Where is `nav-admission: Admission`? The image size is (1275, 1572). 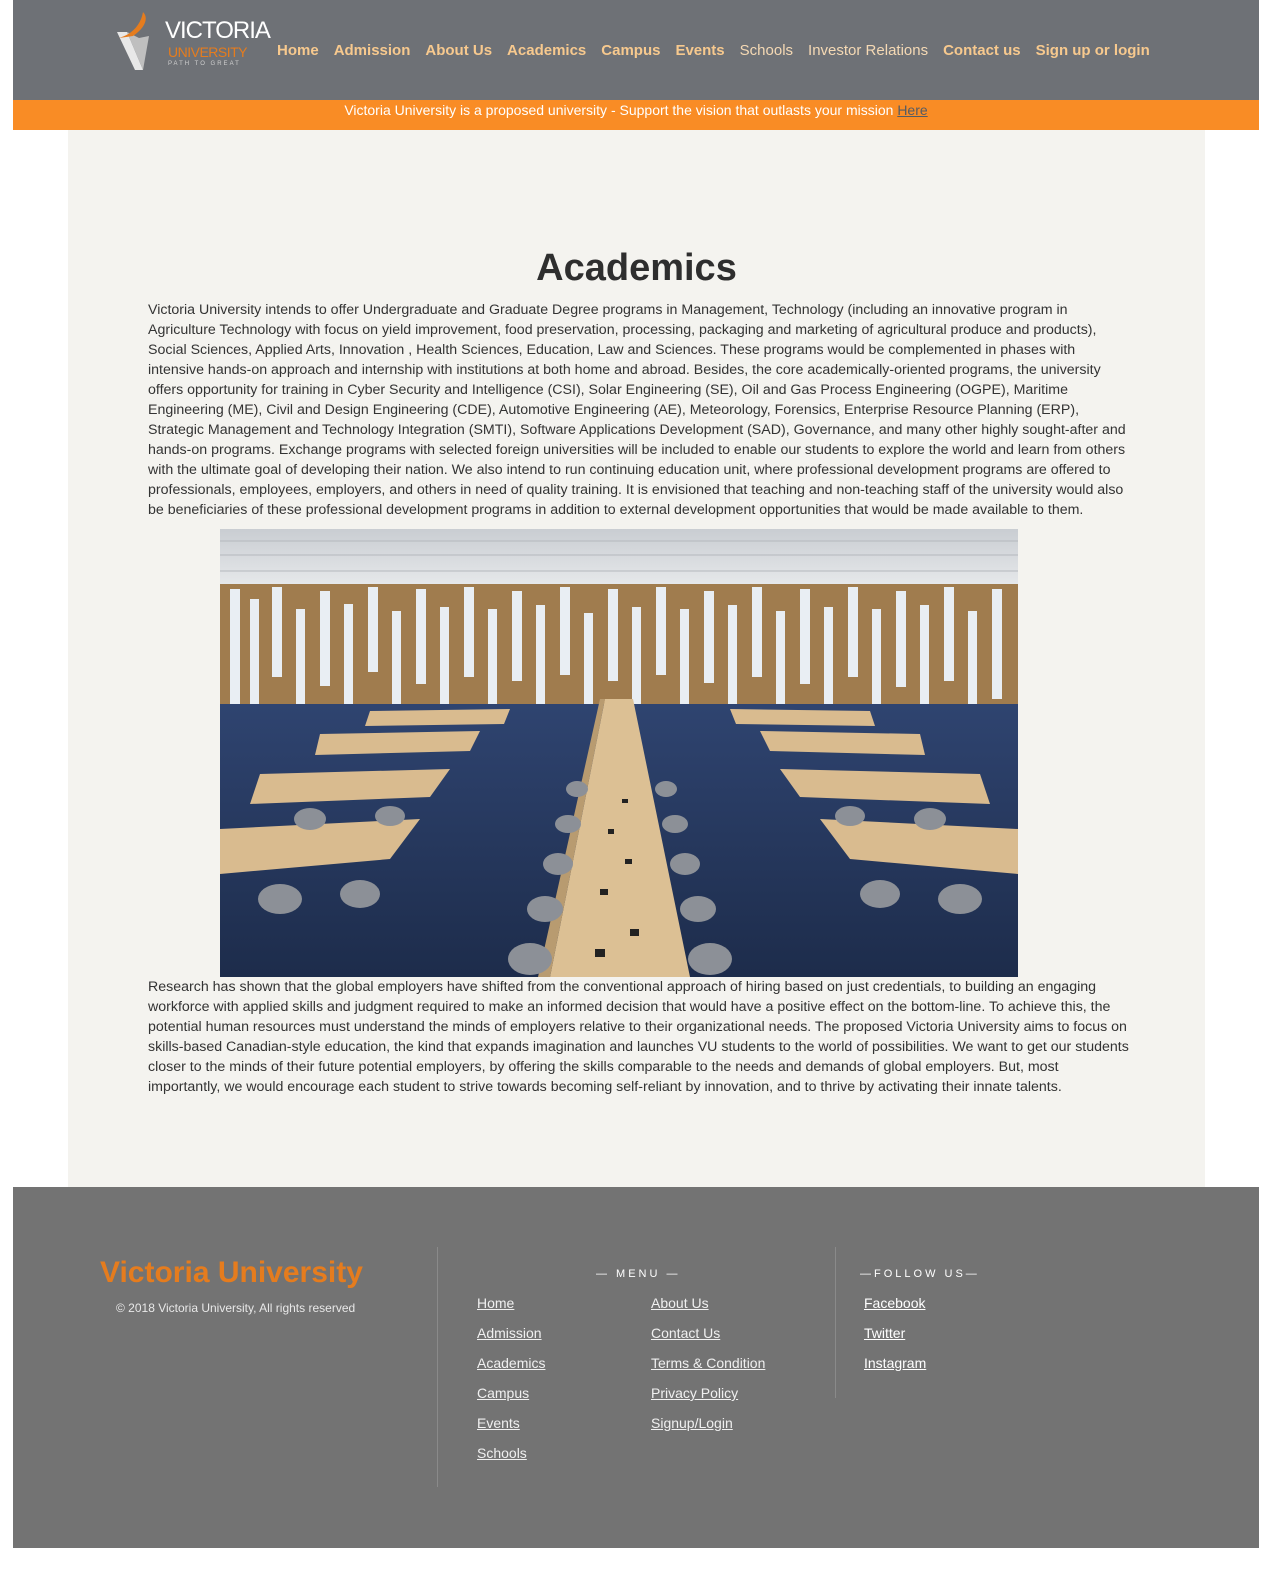 nav-admission: Admission is located at coordinates (372, 51).